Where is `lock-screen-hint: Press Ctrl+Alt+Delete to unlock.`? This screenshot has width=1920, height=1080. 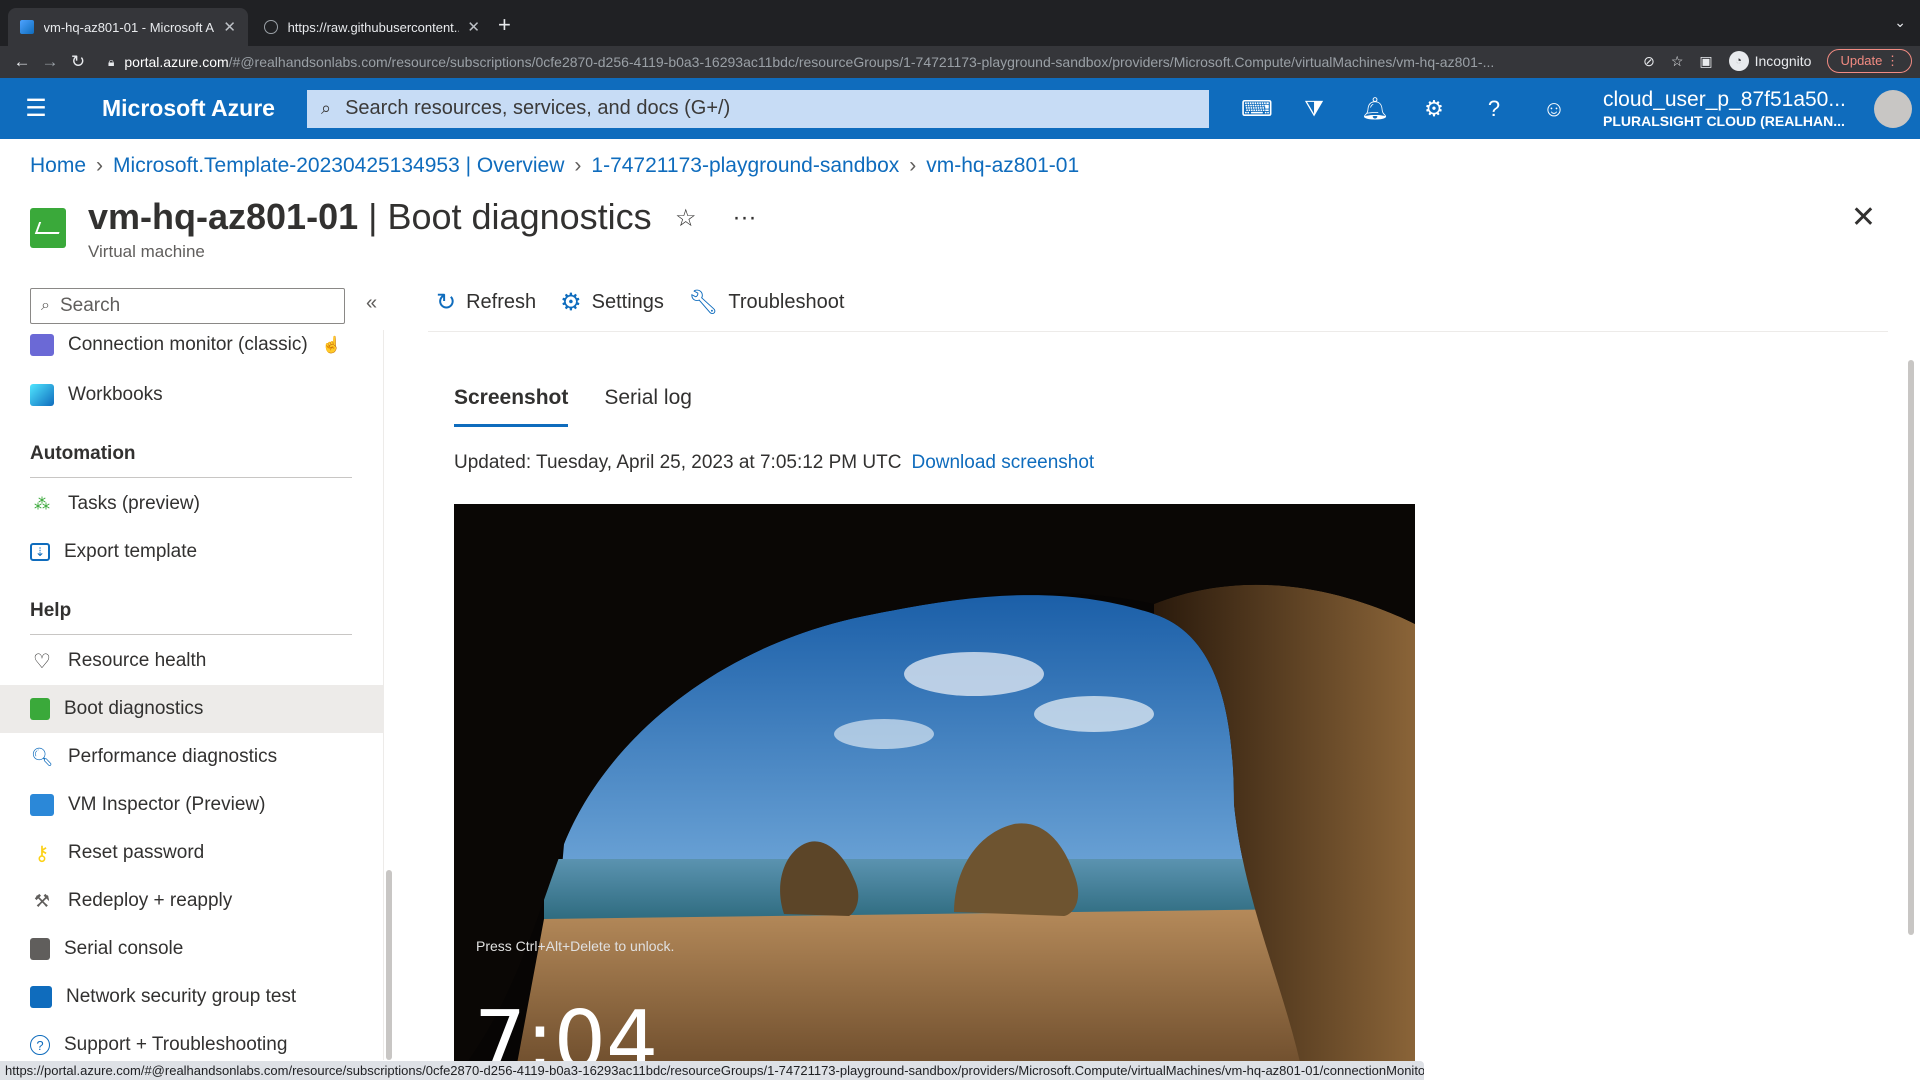 lock-screen-hint: Press Ctrl+Alt+Delete to unlock. is located at coordinates (575, 946).